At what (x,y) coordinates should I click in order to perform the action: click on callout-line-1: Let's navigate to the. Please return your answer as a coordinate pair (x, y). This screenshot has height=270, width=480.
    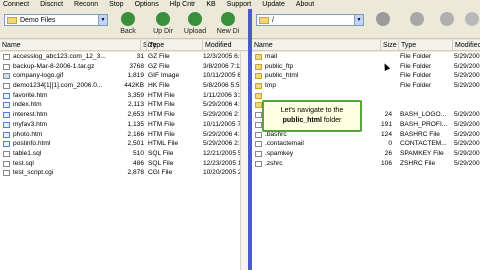
    Looking at the image, I should click on (312, 110).